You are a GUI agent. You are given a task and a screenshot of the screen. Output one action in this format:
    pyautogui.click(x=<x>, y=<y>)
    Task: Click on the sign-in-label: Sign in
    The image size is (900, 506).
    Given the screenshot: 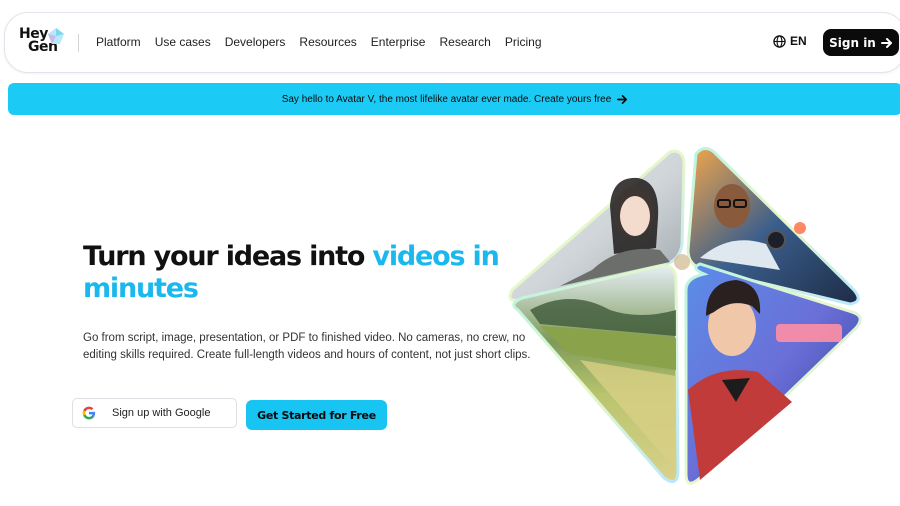 What is the action you would take?
    pyautogui.click(x=852, y=42)
    